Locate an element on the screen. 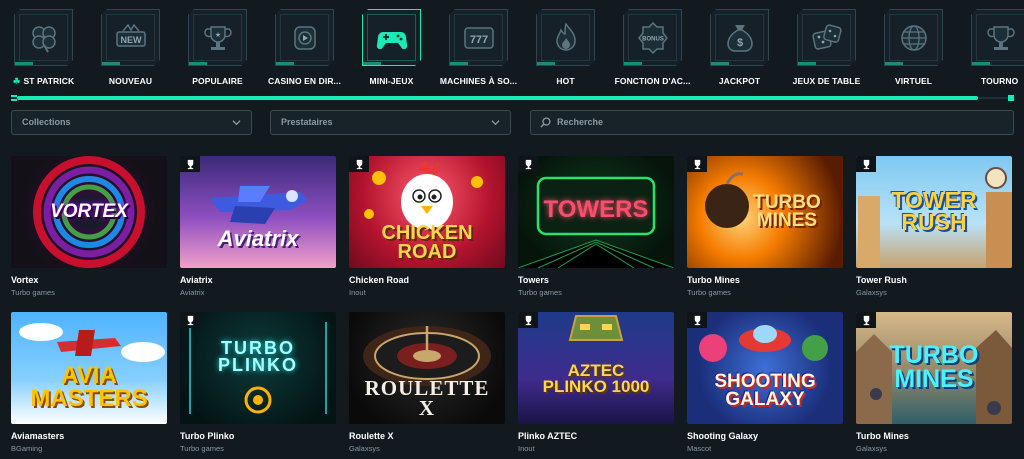  search-placeholder: Recherche is located at coordinates (580, 122).